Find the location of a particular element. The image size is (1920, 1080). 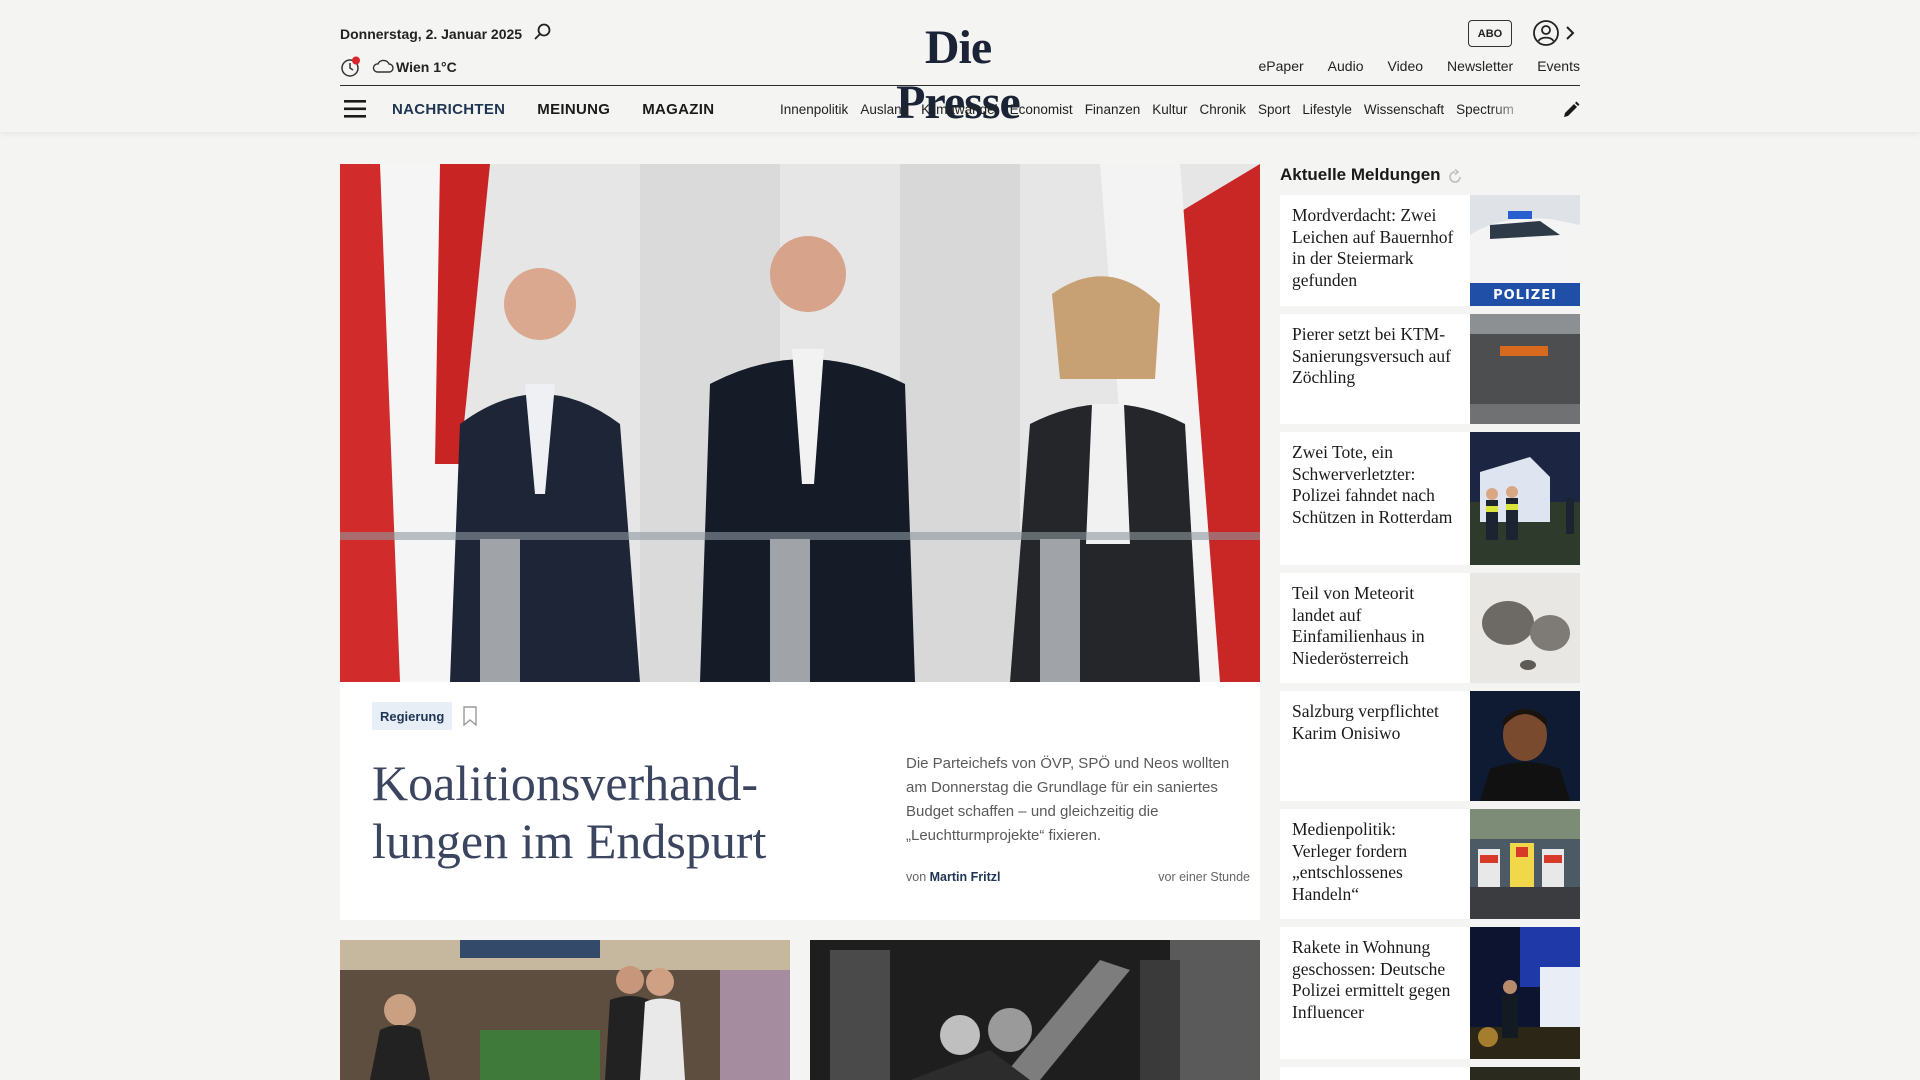

menu-icon is located at coordinates (356, 109).